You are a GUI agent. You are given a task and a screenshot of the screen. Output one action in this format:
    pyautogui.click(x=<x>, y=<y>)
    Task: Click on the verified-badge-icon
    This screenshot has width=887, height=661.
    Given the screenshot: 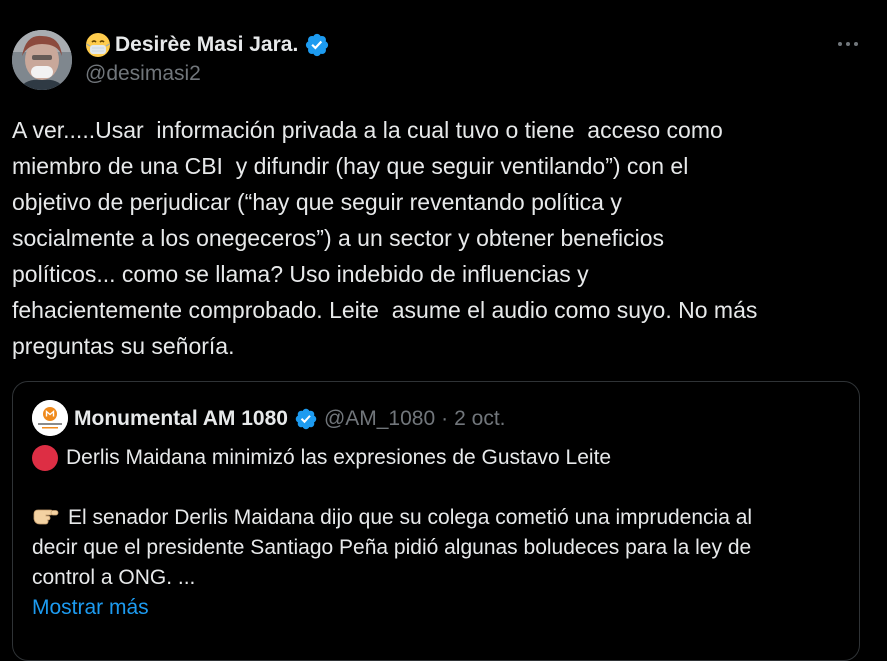 What is the action you would take?
    pyautogui.click(x=317, y=45)
    